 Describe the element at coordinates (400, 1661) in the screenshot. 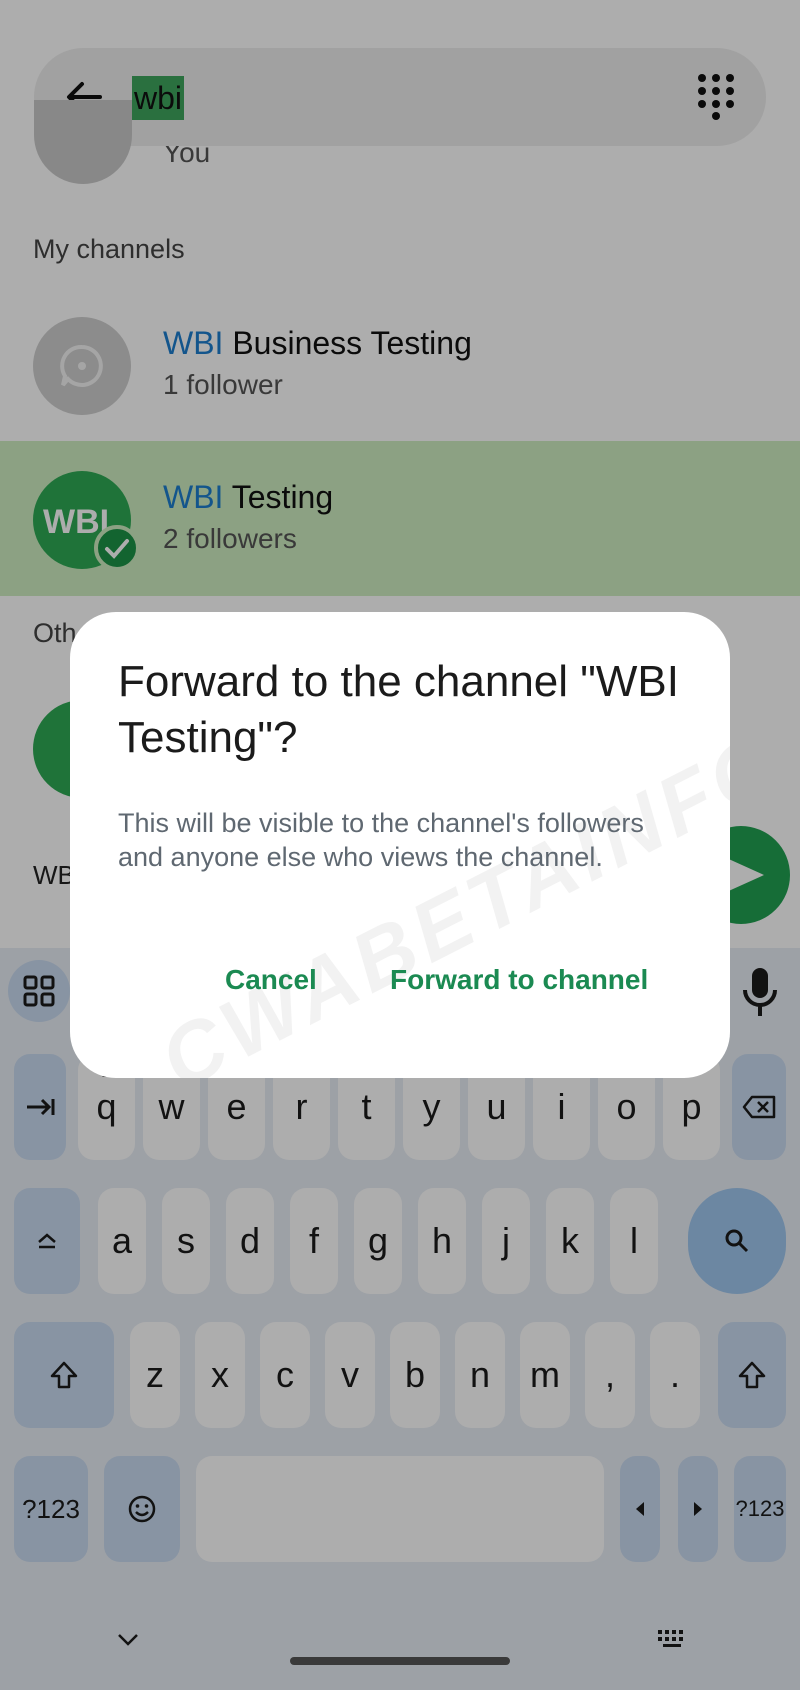

I see `home-gesture-bar` at that location.